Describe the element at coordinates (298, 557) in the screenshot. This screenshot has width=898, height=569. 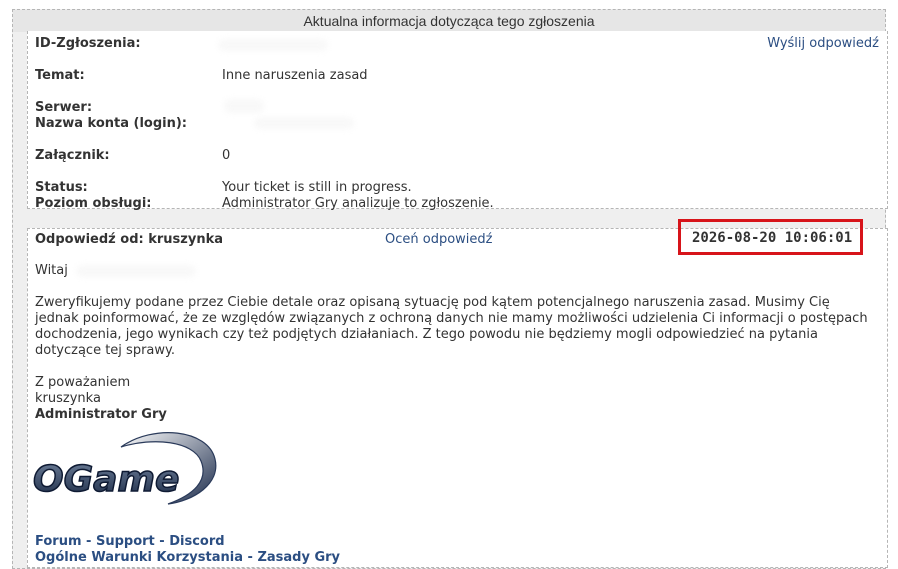
I see `rules-link: Zasady Gry` at that location.